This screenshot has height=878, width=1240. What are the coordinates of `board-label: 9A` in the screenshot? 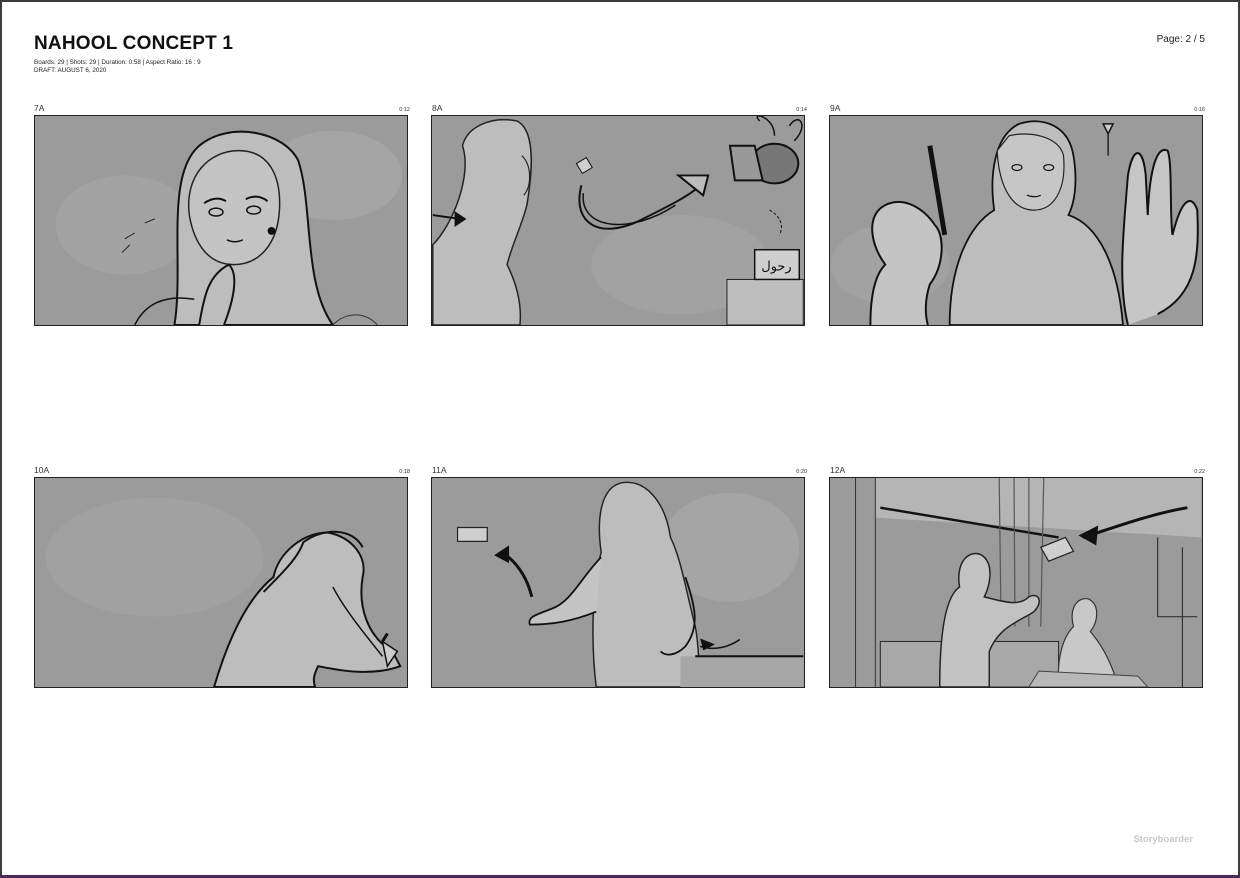 It's located at (835, 108).